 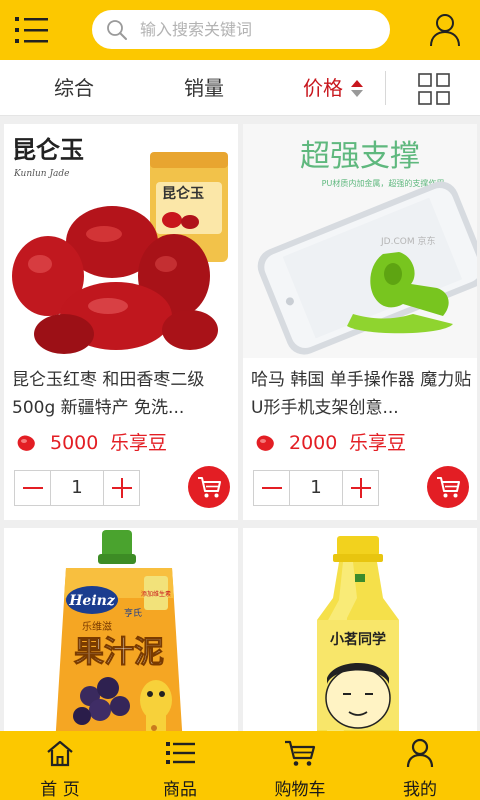 What do you see at coordinates (74, 88) in the screenshot?
I see `sort-tab-default: 综合` at bounding box center [74, 88].